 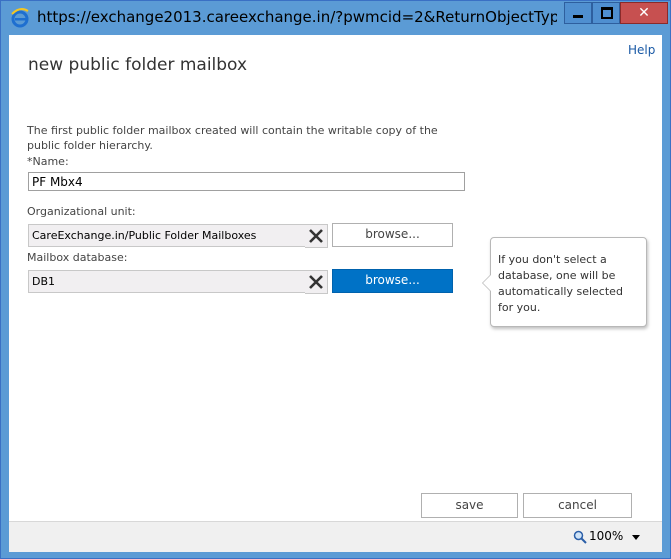 What do you see at coordinates (577, 505) in the screenshot?
I see `cancel-button: cancel` at bounding box center [577, 505].